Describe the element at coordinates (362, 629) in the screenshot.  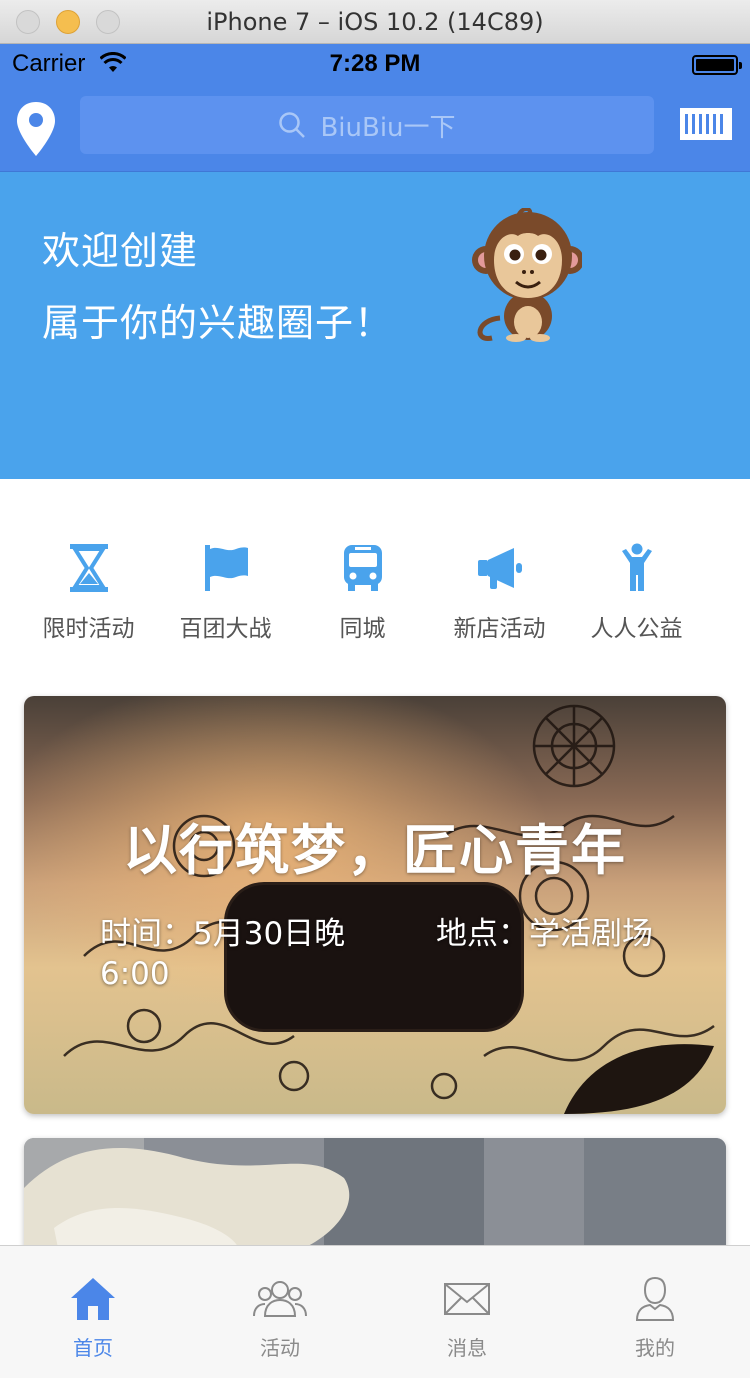
I see `category-label: 同城` at that location.